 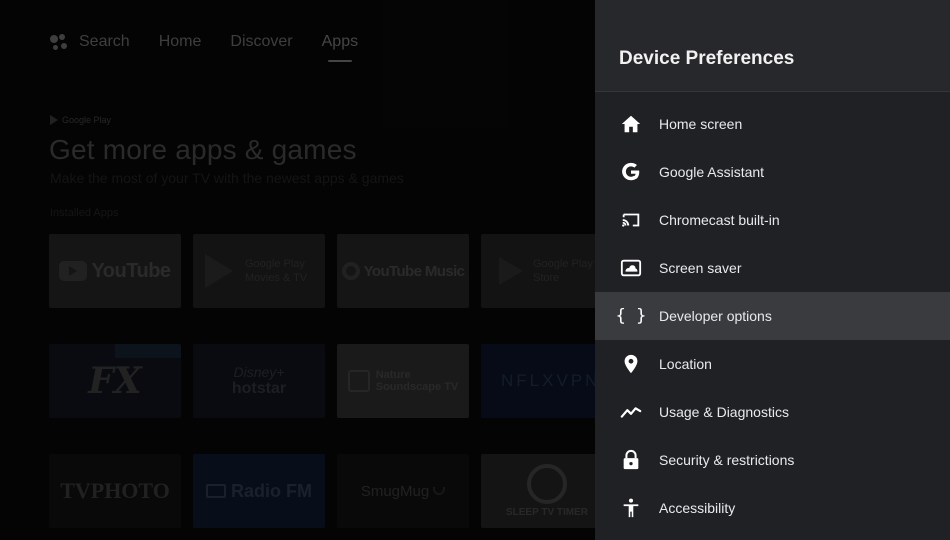 I want to click on app-tile-play-store: Google Play Store, so click(x=538, y=271).